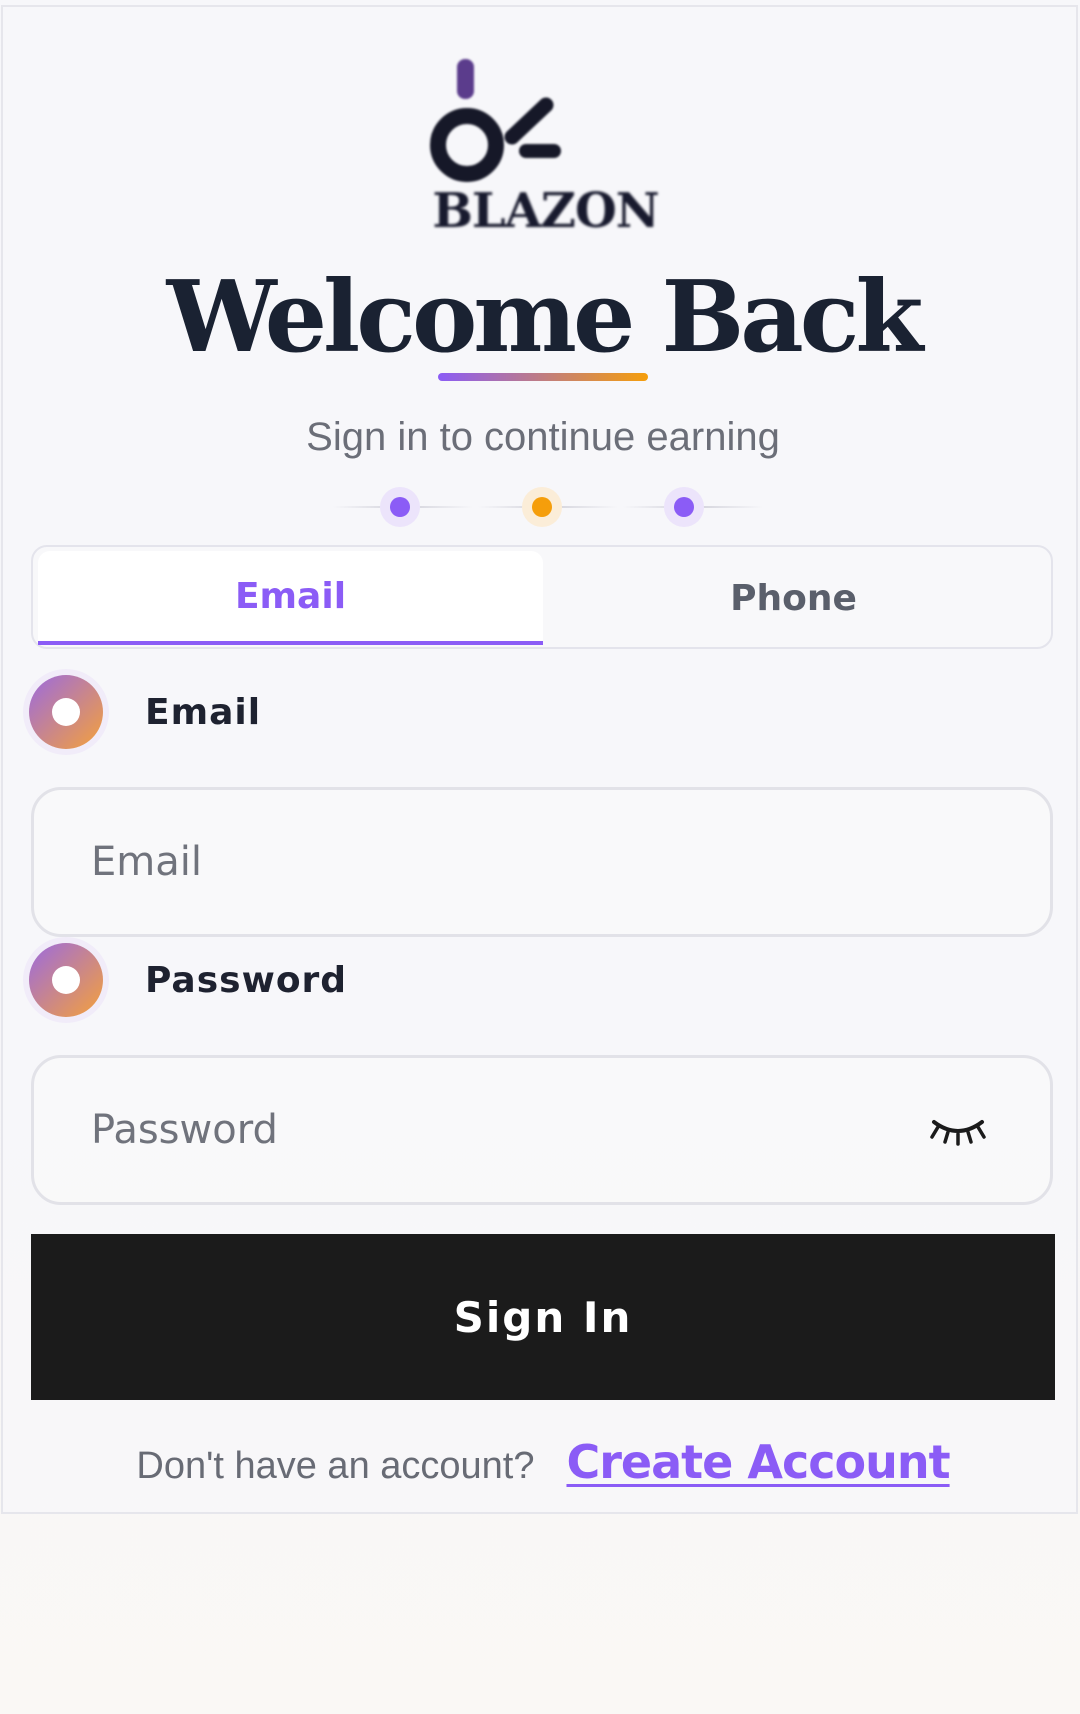 The height and width of the screenshot is (1714, 1080). I want to click on email-label: Email, so click(203, 712).